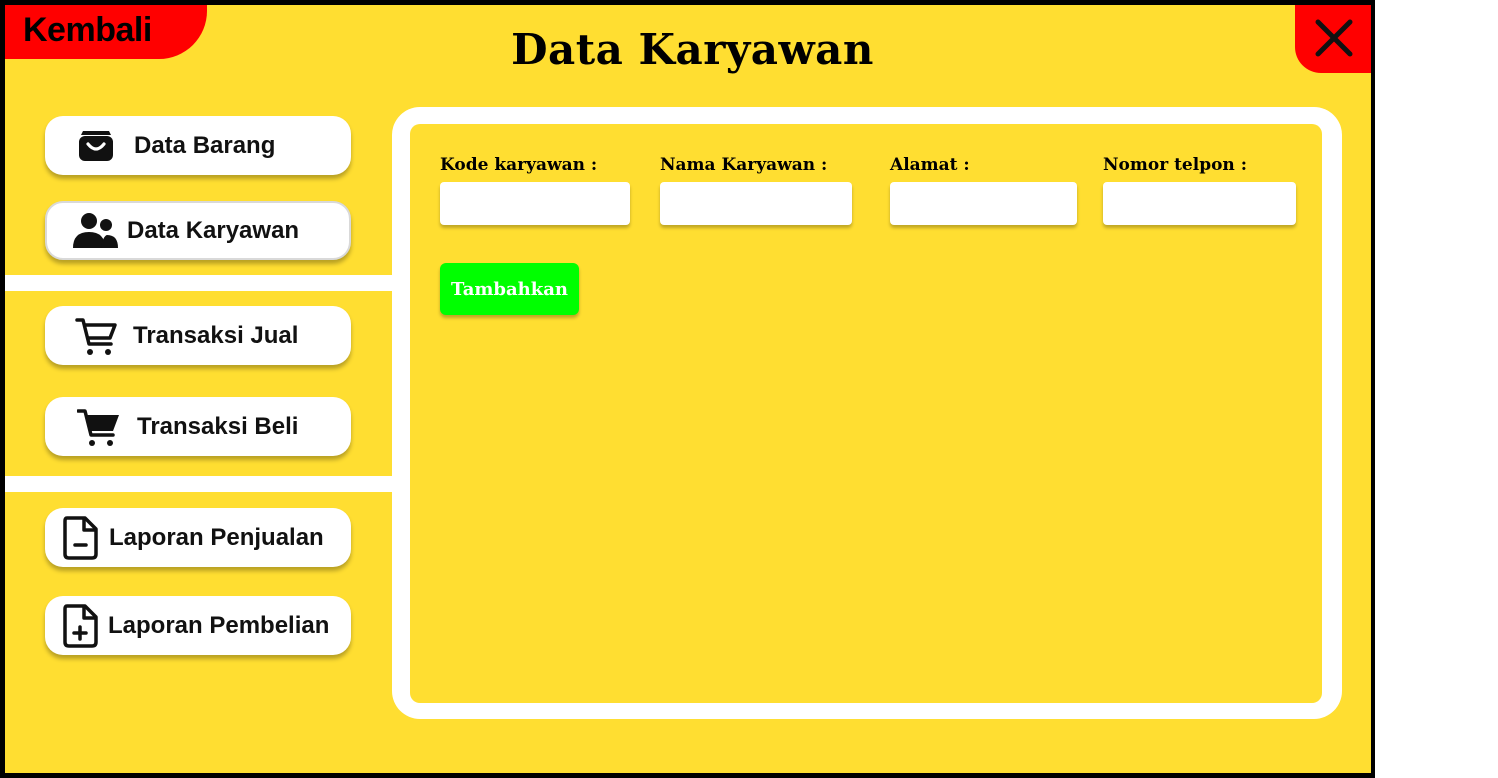 This screenshot has height=778, width=1498. What do you see at coordinates (519, 165) in the screenshot?
I see `kode-karyawan-label: Kode karyawan :` at bounding box center [519, 165].